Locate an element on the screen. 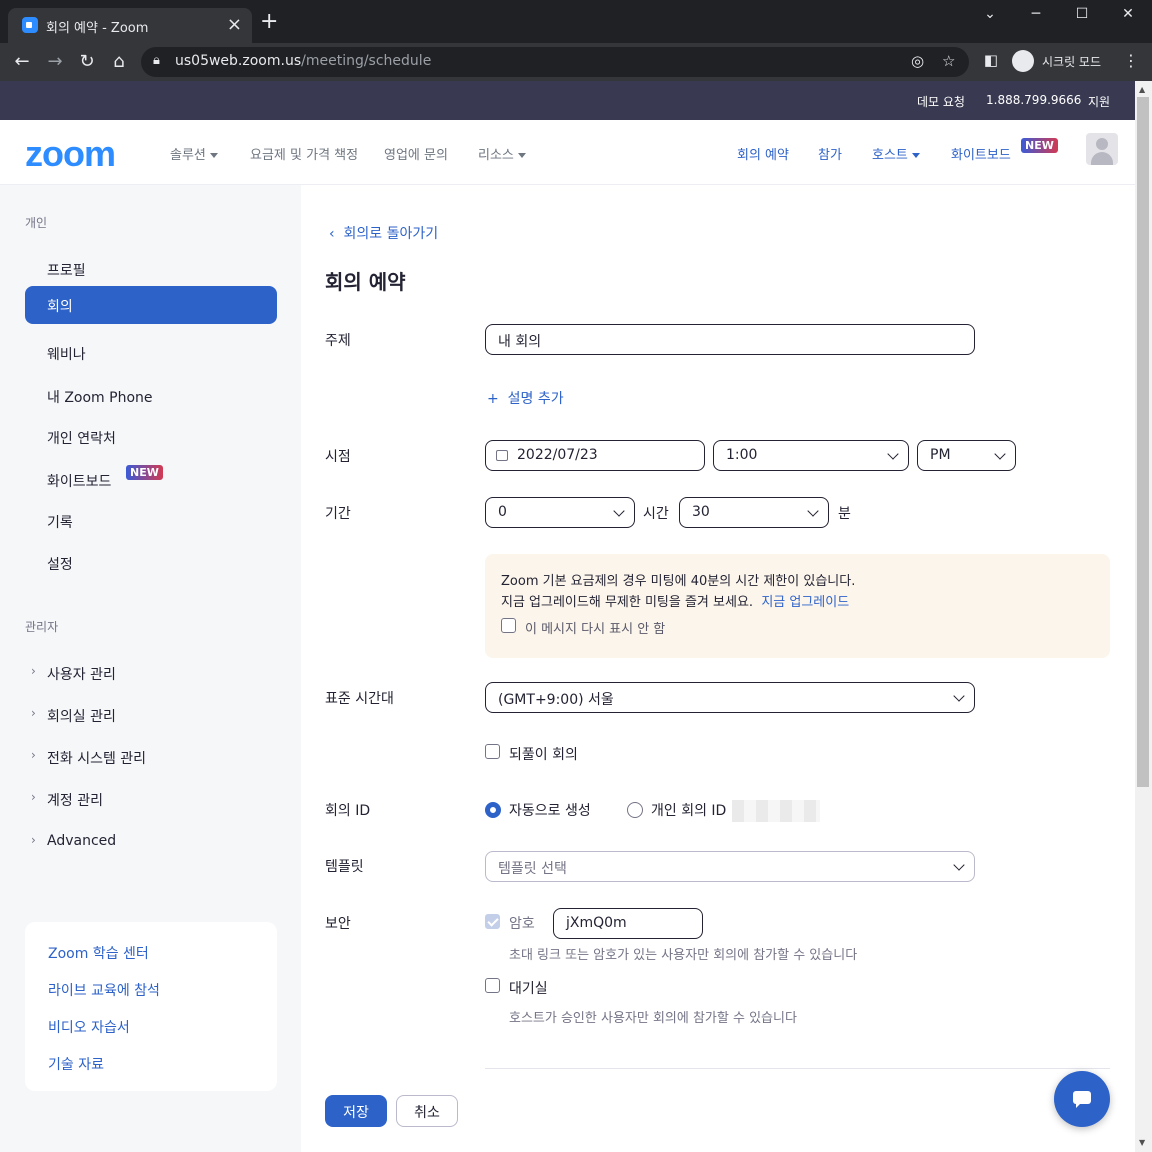  nav-pricing: 요금제 및 가격 책정 is located at coordinates (304, 153).